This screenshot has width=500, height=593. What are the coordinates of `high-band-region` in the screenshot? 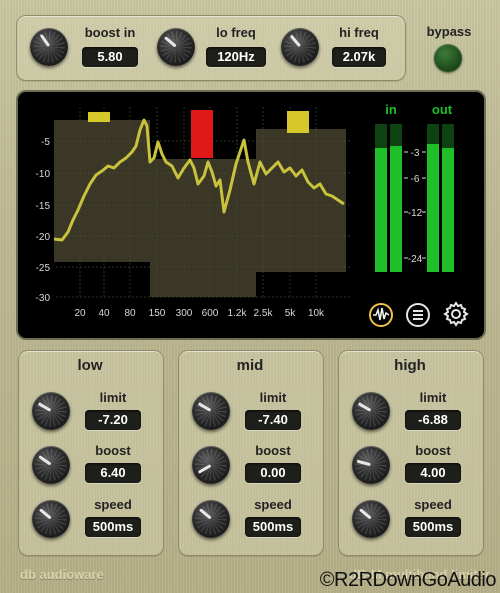 It's located at (301, 200).